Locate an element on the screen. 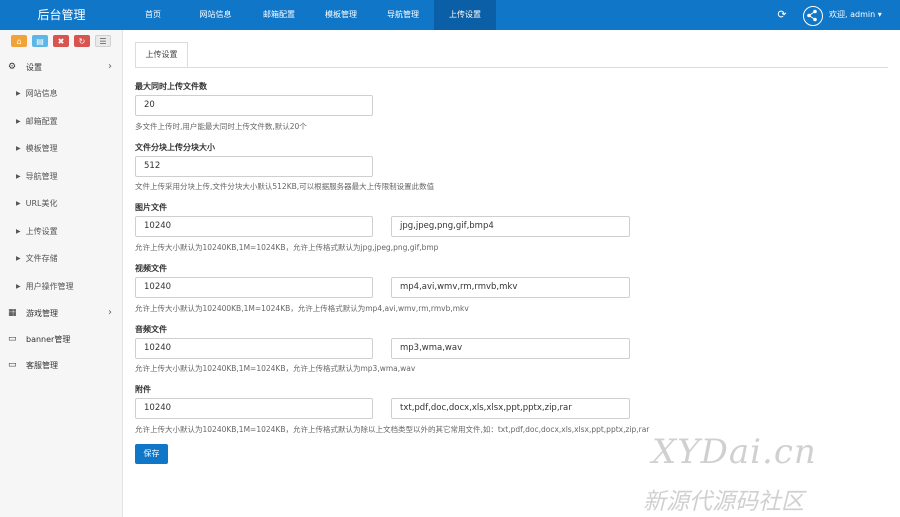 This screenshot has height=517, width=900. sidebar-section-label: 设置 is located at coordinates (34, 67).